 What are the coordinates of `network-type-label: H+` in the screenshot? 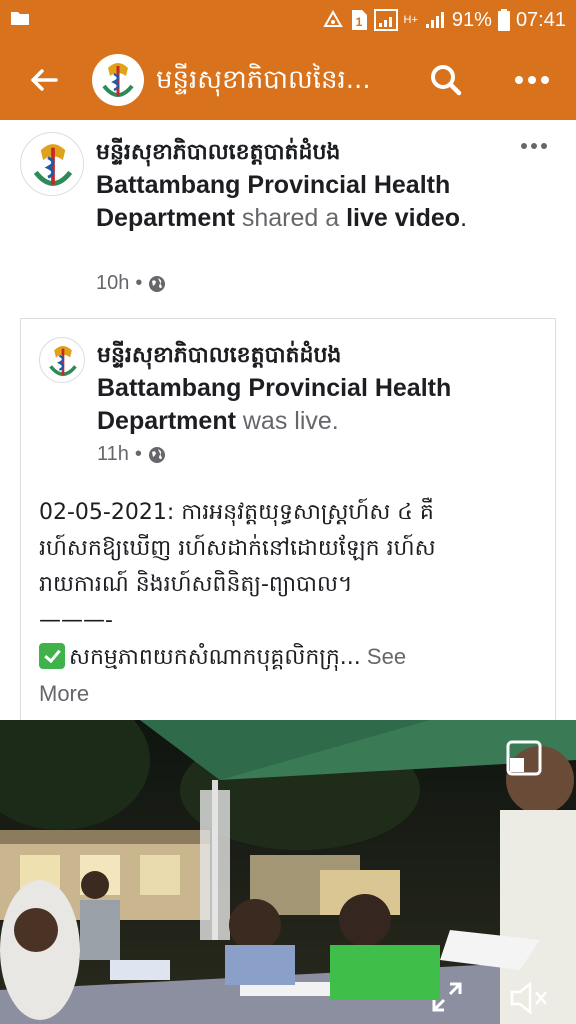 It's located at (410, 19).